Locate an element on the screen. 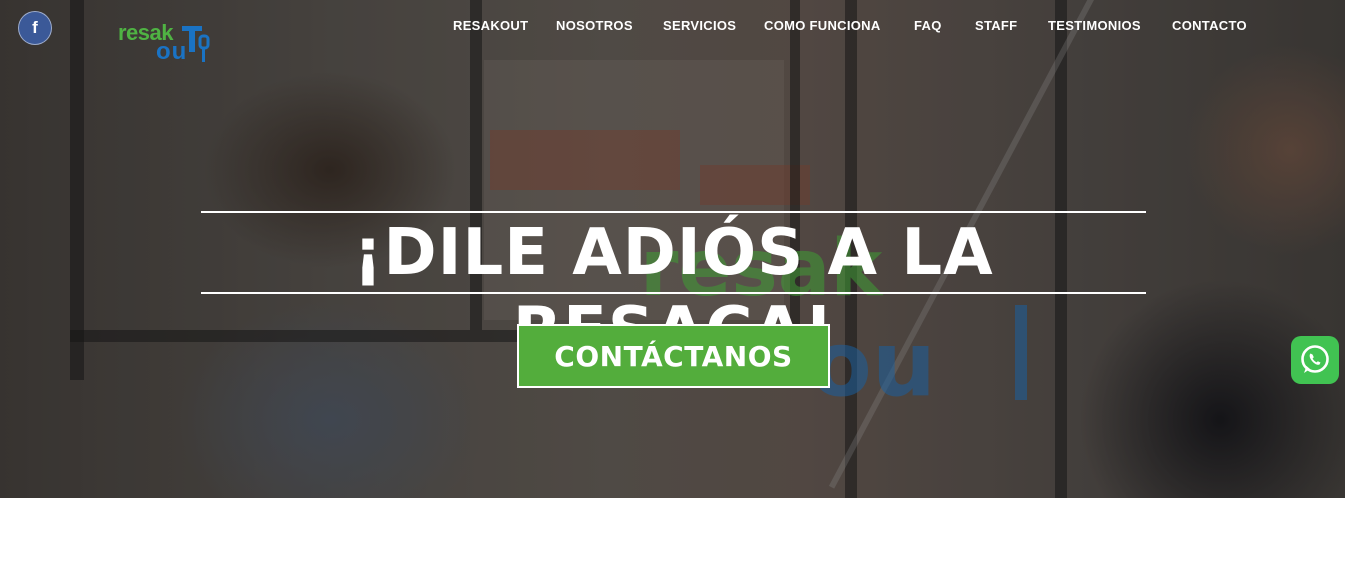  whatsapp-icon is located at coordinates (1315, 360).